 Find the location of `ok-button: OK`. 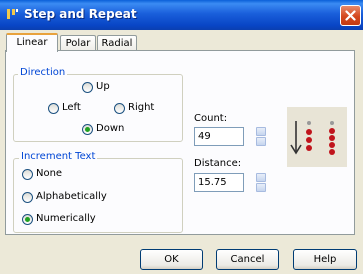

ok-button: OK is located at coordinates (171, 259).